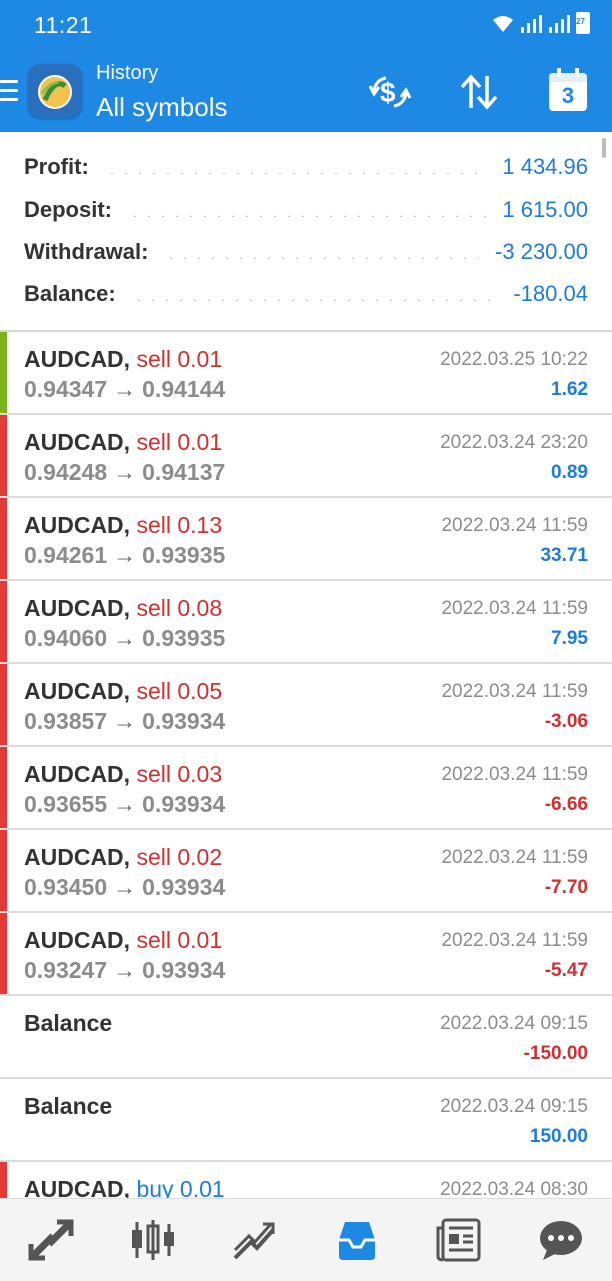 This screenshot has height=1281, width=612. Describe the element at coordinates (55, 91) in the screenshot. I see `app-logo` at that location.